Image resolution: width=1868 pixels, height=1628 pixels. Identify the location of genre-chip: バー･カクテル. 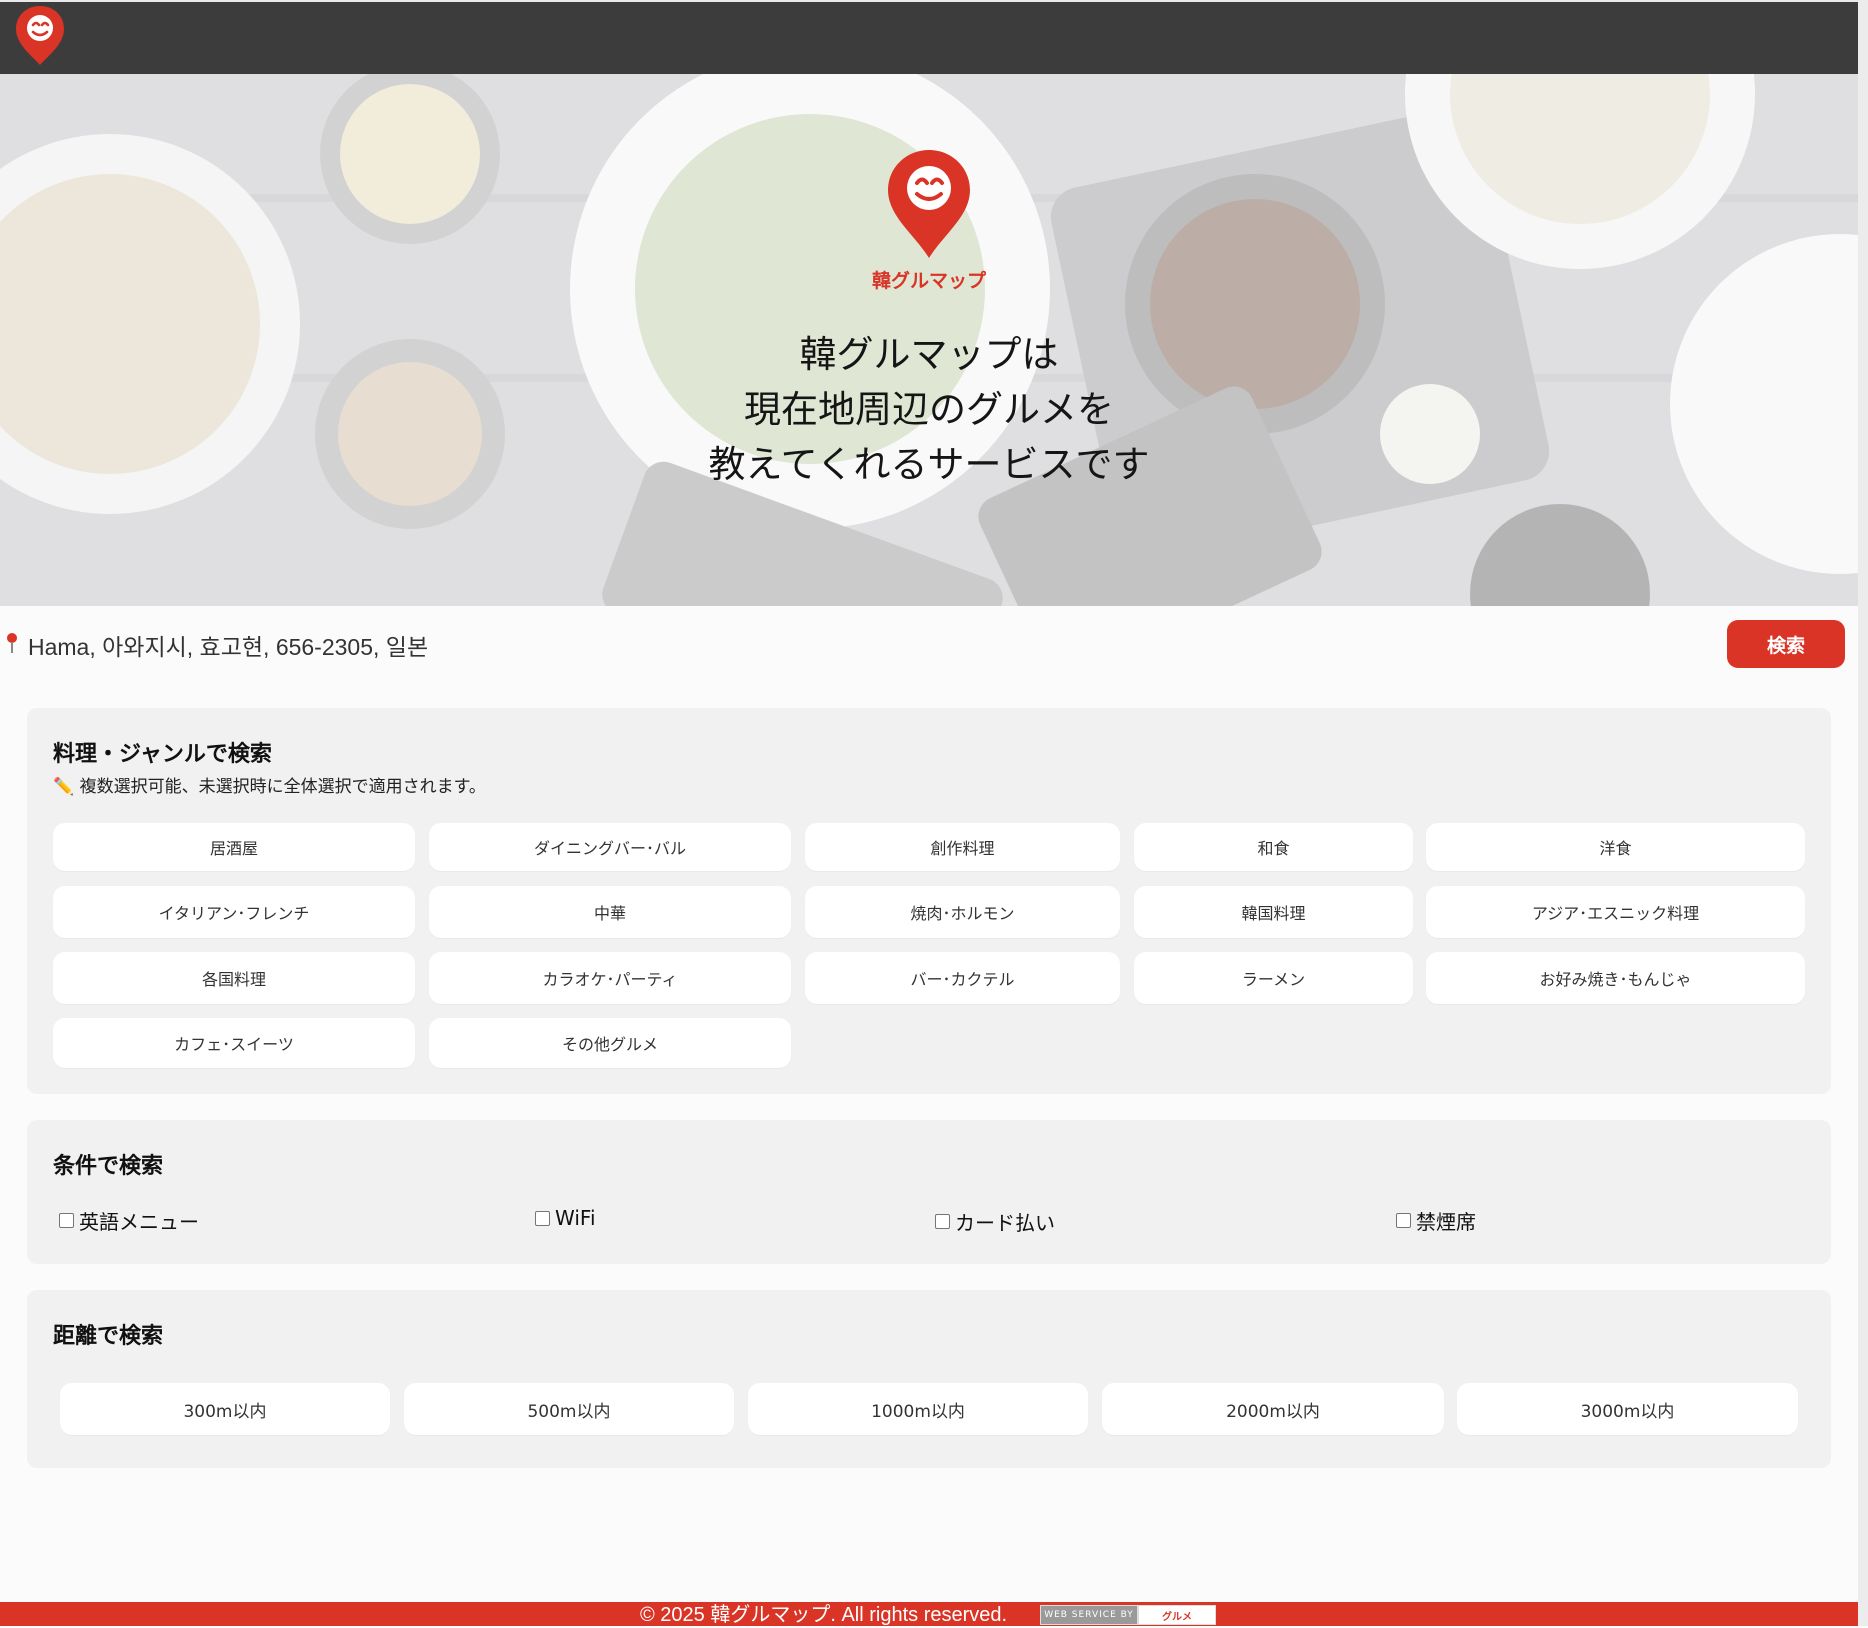
(962, 978).